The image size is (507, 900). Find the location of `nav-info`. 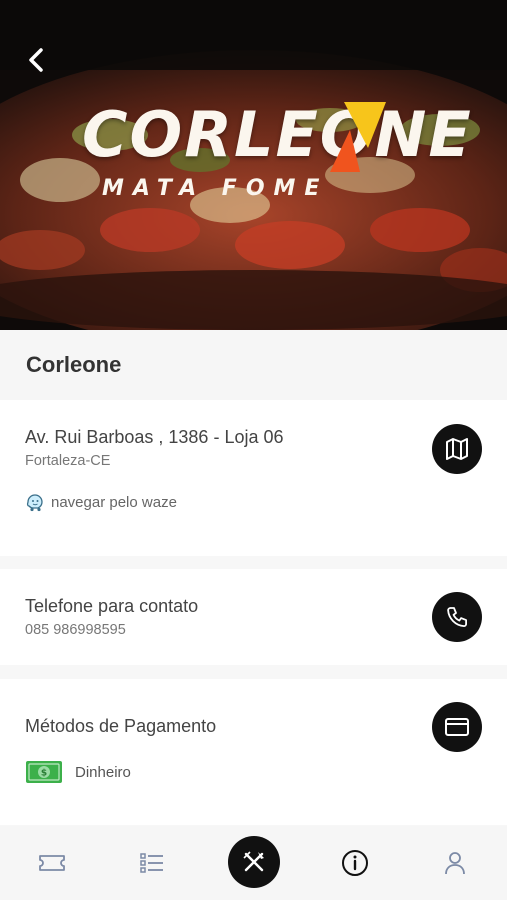

nav-info is located at coordinates (355, 863).